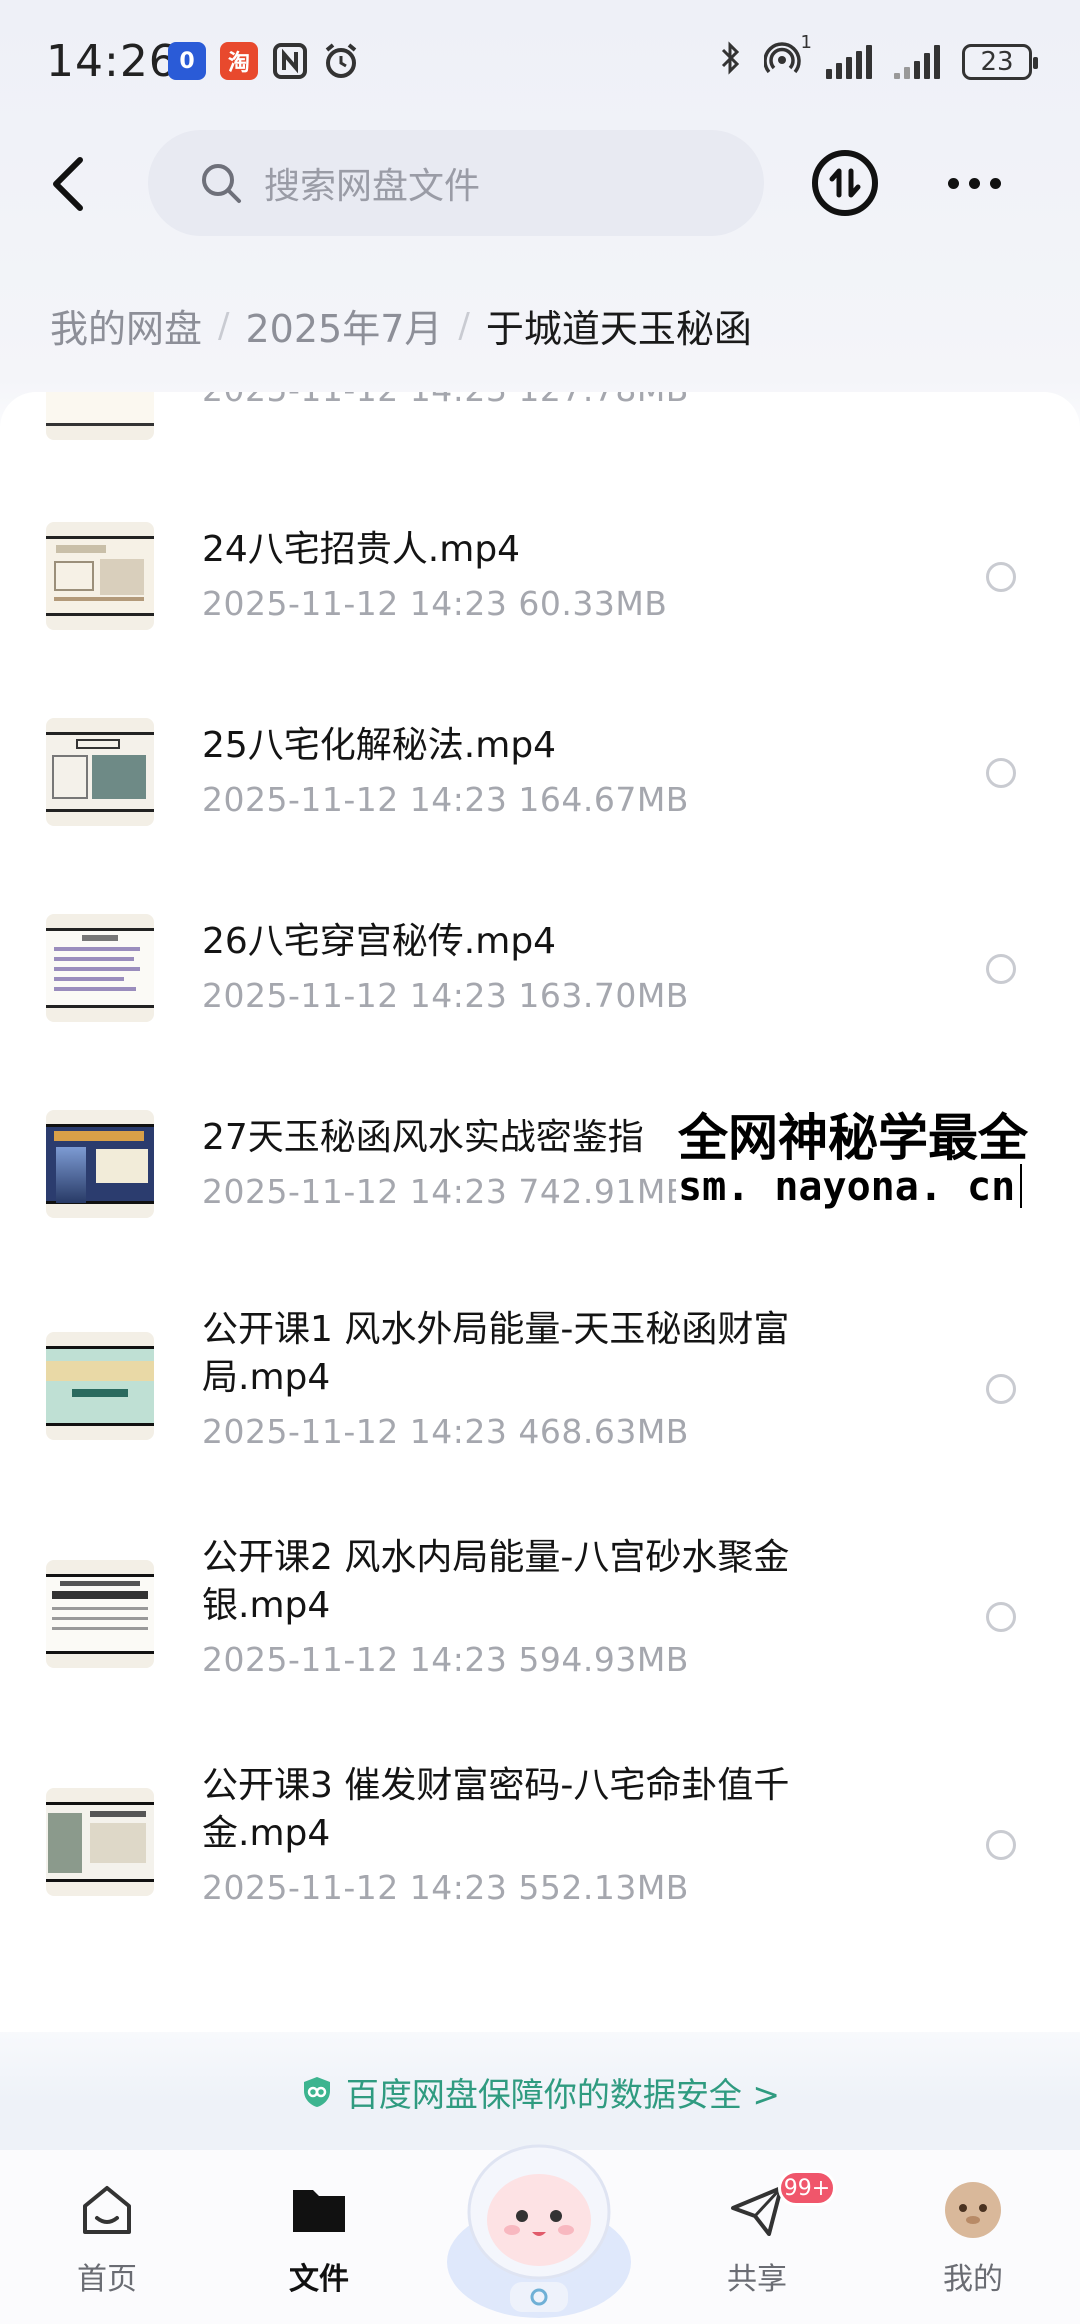 The width and height of the screenshot is (1080, 2324). I want to click on status-right: 1 23, so click(879, 58).